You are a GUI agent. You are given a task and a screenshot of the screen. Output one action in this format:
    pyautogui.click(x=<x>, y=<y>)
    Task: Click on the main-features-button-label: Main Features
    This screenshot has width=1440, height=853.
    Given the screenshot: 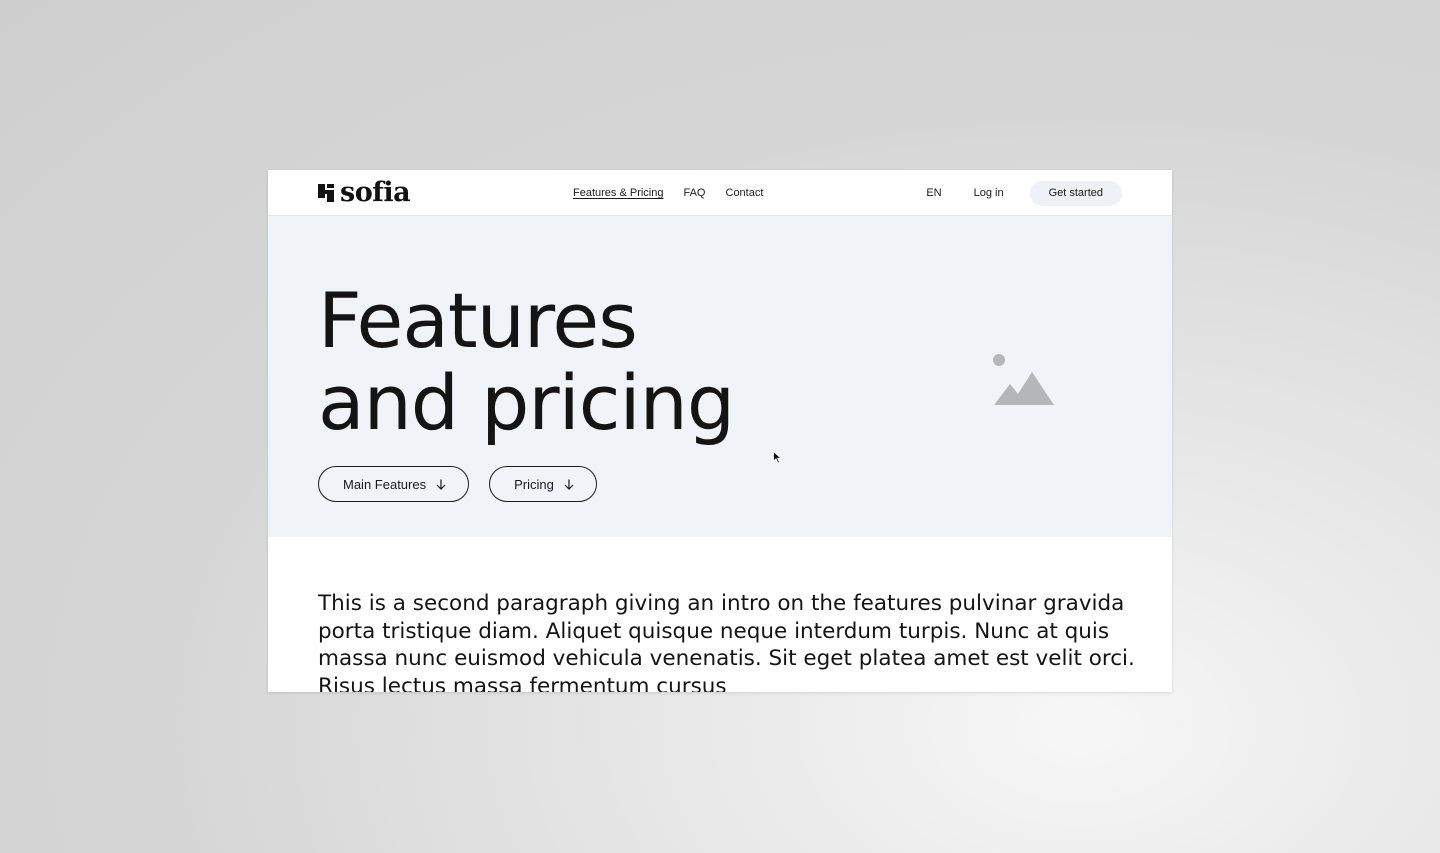 What is the action you would take?
    pyautogui.click(x=385, y=484)
    